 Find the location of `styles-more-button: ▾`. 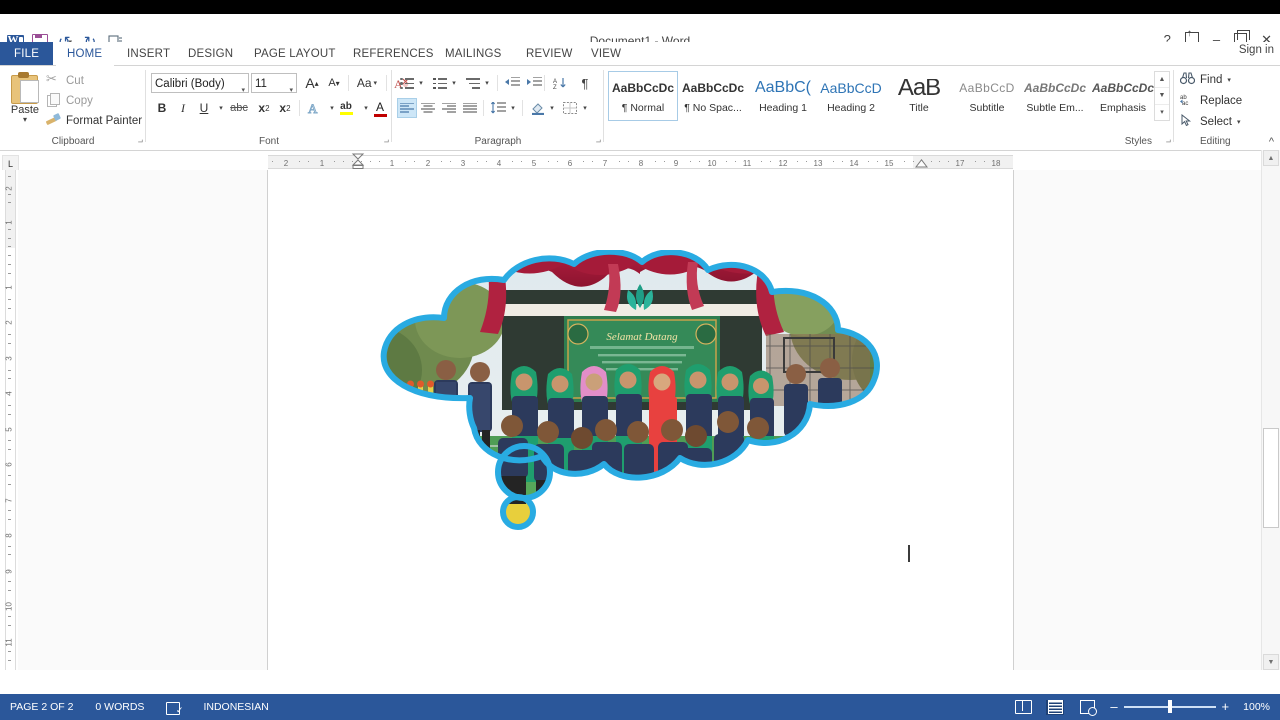

styles-more-button: ▾ is located at coordinates (1162, 112).